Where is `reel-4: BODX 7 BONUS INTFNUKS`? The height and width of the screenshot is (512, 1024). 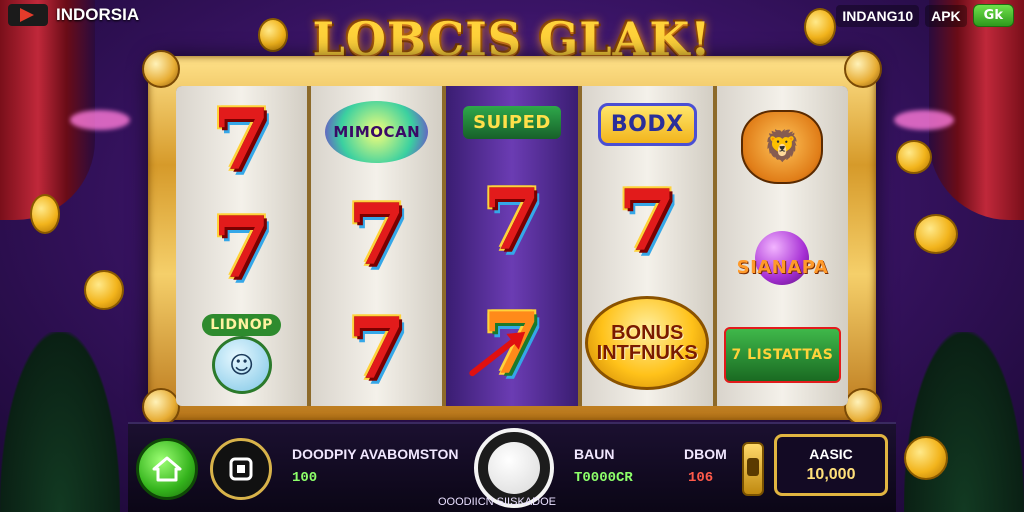
reel-4: BODX 7 BONUS INTFNUKS is located at coordinates (647, 246).